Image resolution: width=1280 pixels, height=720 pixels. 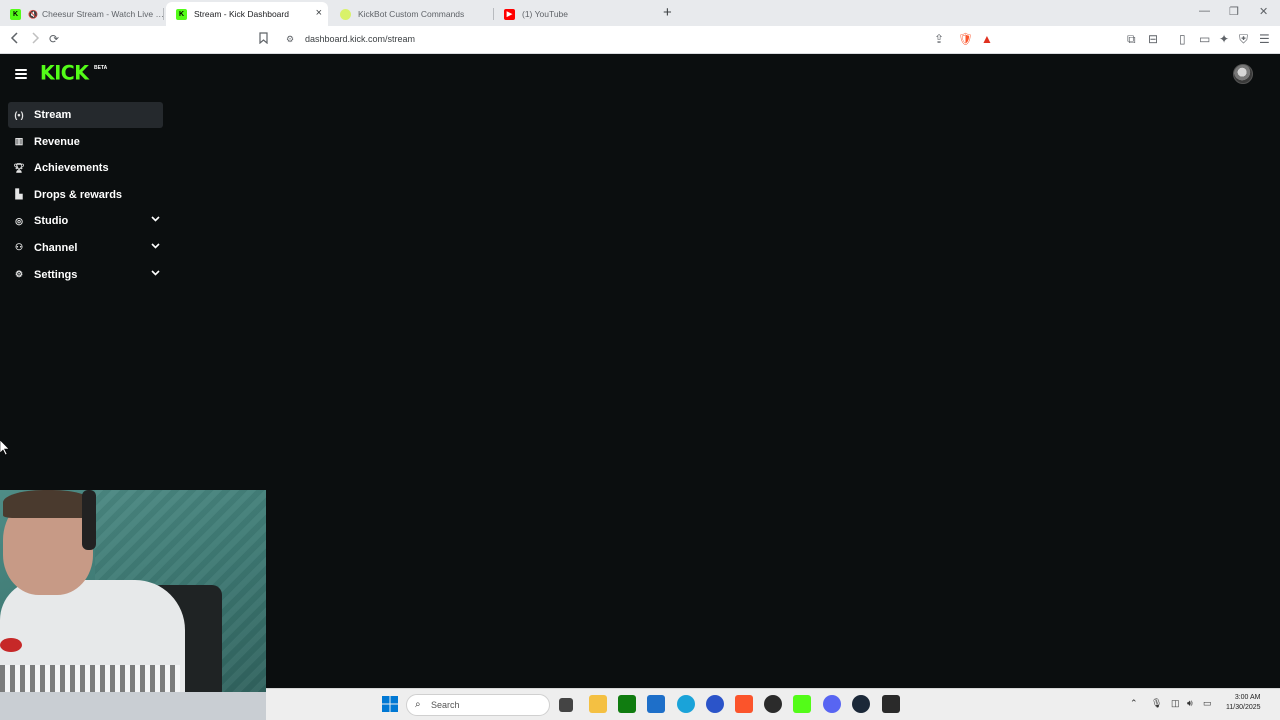 I want to click on discord-icon, so click(x=832, y=704).